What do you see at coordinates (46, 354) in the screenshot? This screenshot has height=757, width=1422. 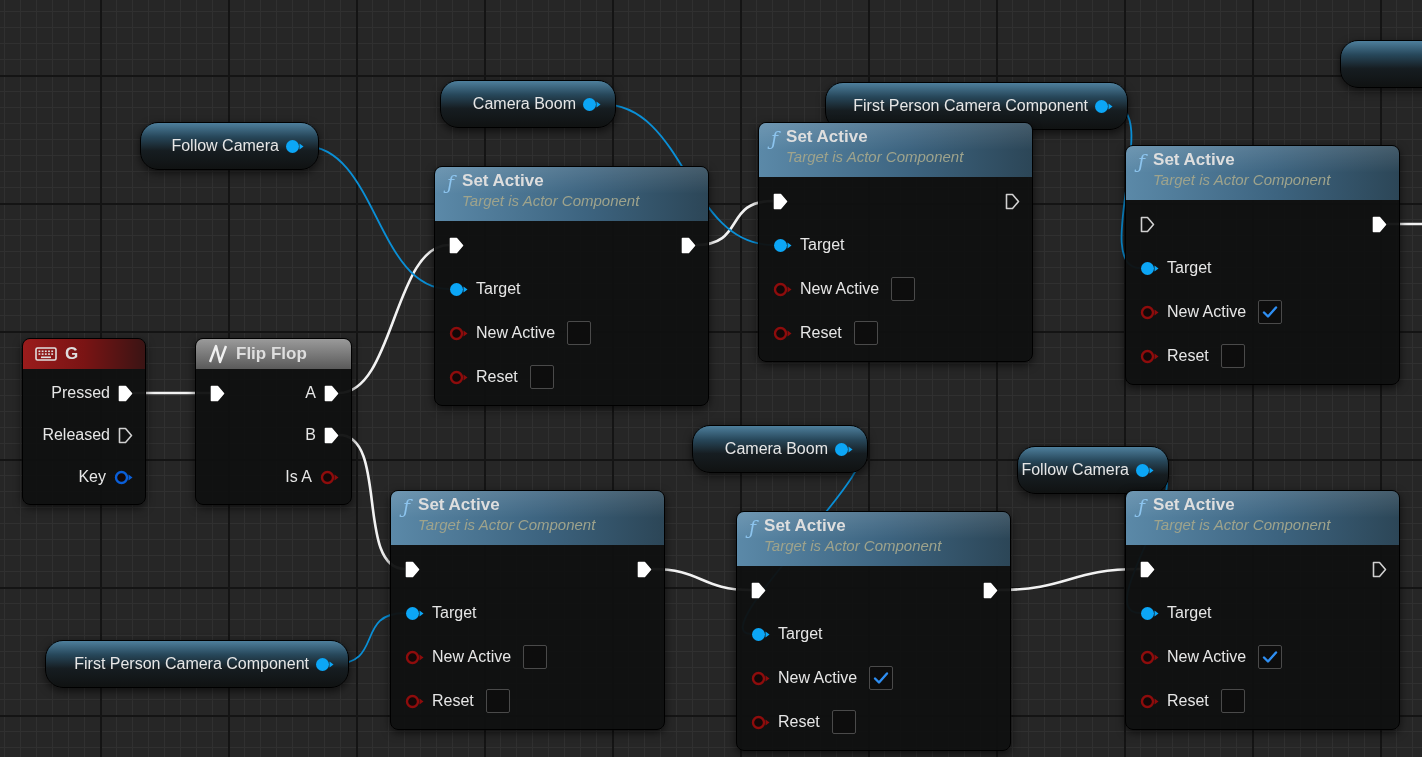 I see `keyboard-icon` at bounding box center [46, 354].